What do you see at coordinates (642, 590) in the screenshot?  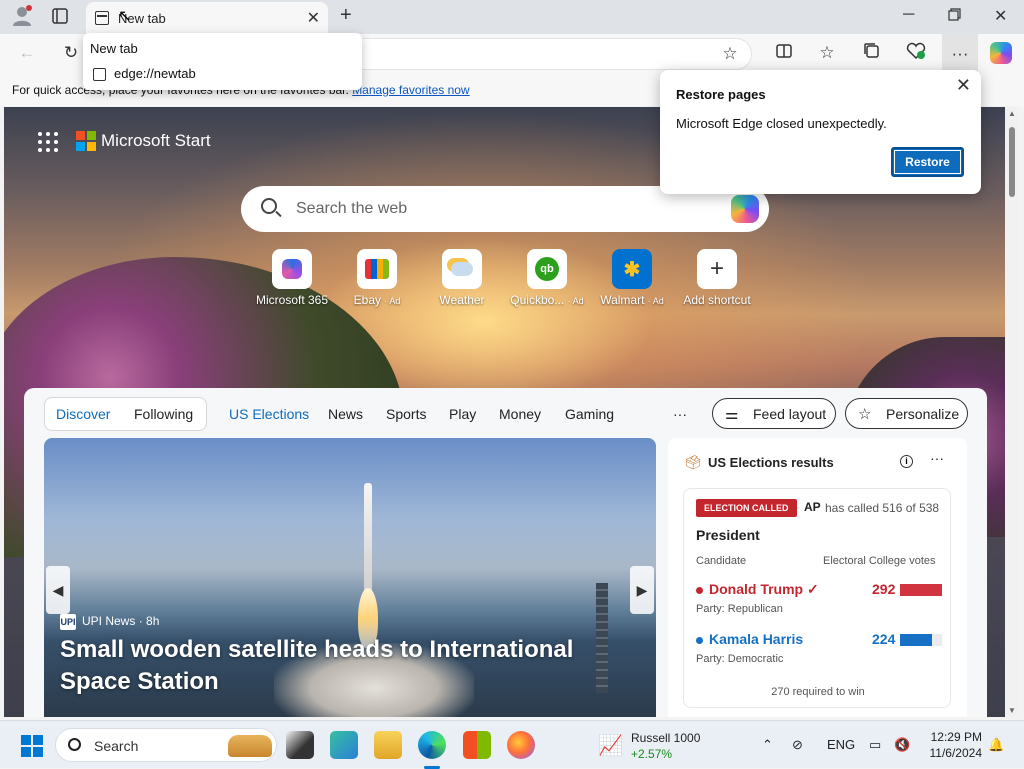 I see `carousel-next-button: ▶` at bounding box center [642, 590].